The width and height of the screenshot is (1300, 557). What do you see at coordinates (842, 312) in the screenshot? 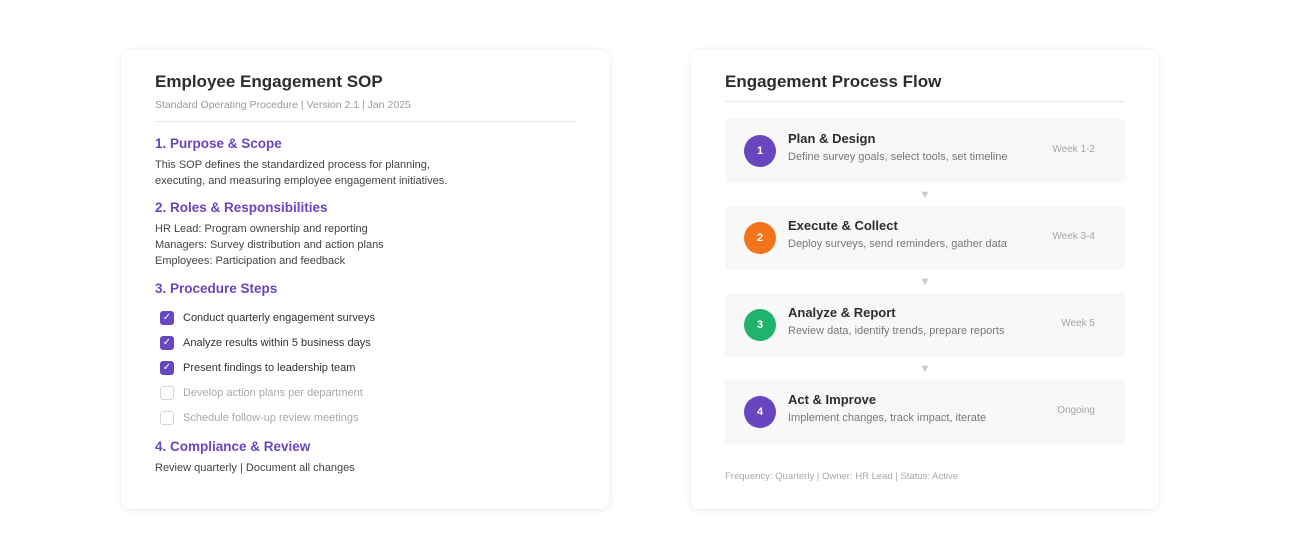
I see `step-name: Analyze & Report` at bounding box center [842, 312].